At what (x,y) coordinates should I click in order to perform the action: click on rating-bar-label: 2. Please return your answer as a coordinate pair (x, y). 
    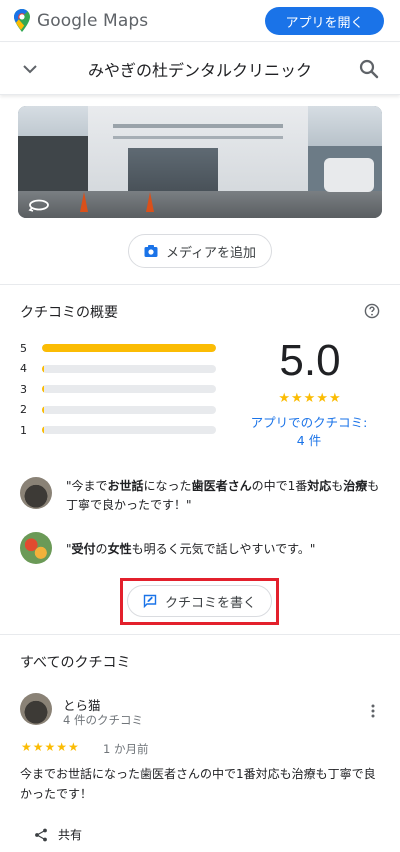
    Looking at the image, I should click on (23, 409).